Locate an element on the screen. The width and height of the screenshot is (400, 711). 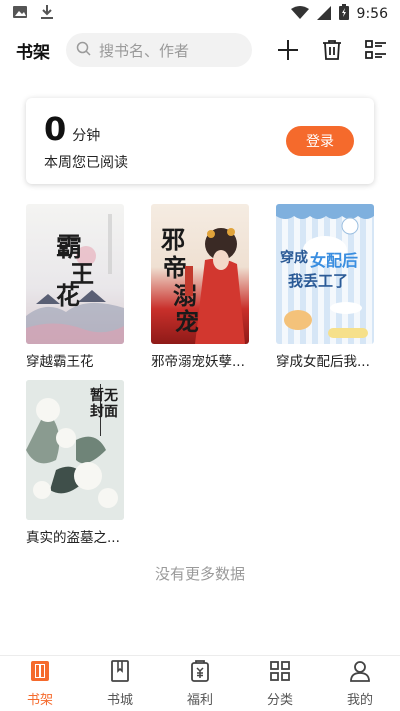
nav-category: 分类 is located at coordinates (280, 683).